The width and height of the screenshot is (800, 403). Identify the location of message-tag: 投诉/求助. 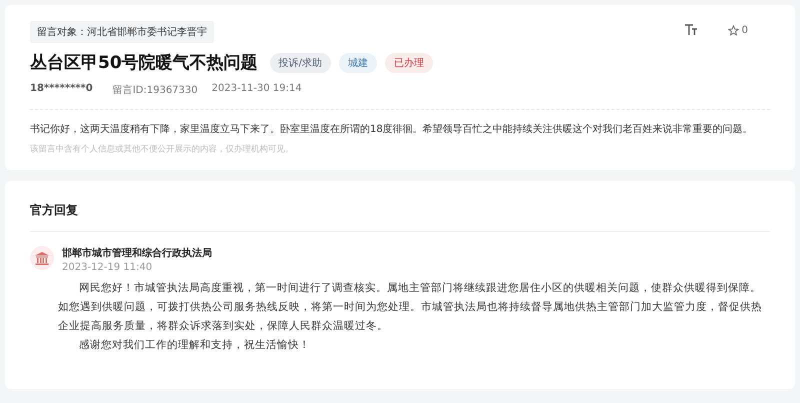
(301, 62).